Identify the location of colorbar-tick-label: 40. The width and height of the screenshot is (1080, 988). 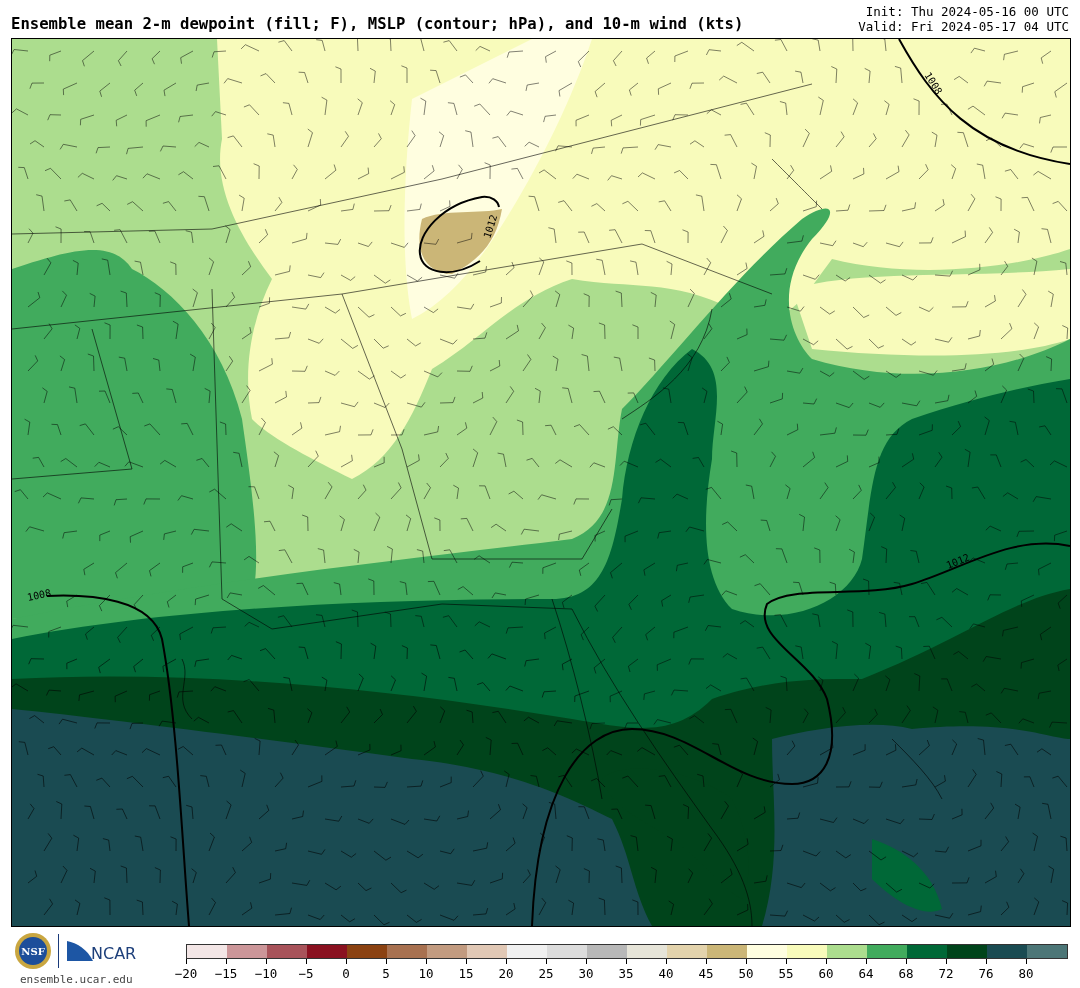
(666, 970).